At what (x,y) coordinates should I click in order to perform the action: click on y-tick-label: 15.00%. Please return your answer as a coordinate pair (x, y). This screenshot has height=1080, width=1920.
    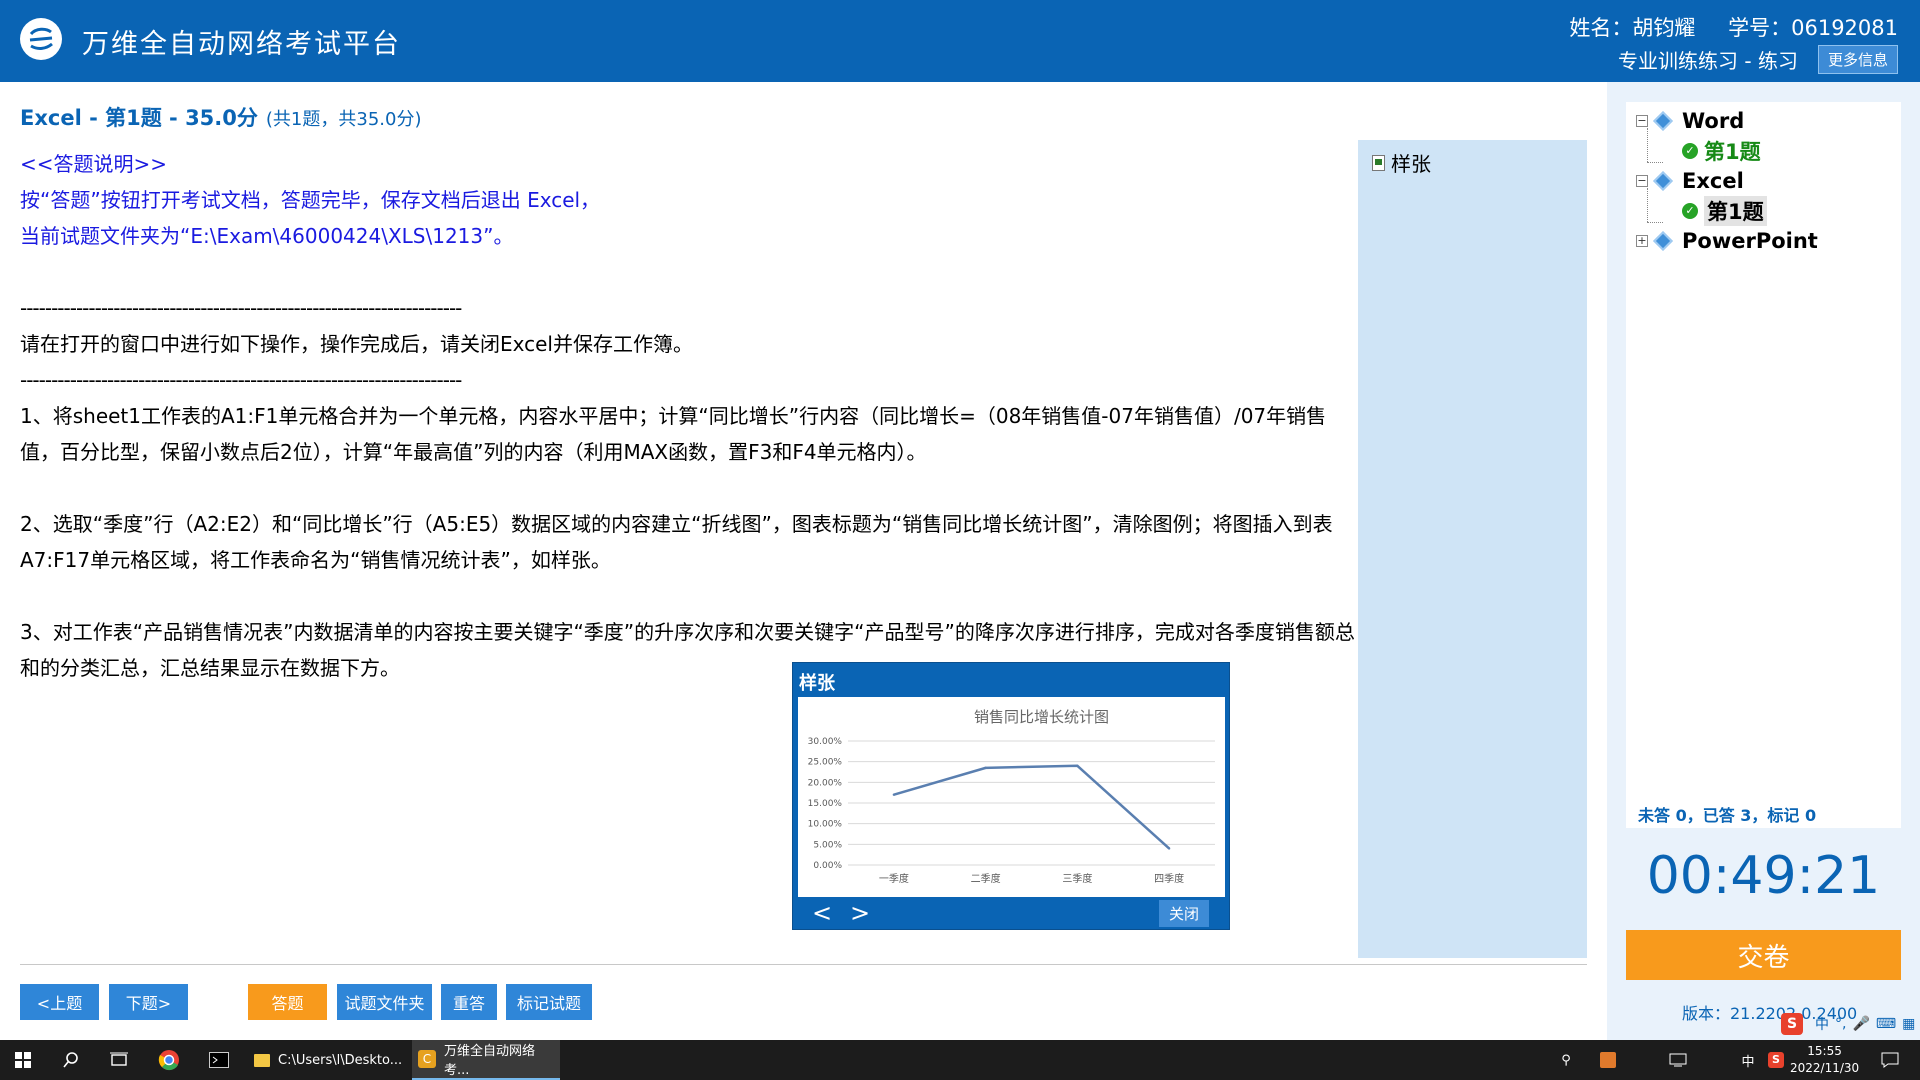
    Looking at the image, I should click on (825, 804).